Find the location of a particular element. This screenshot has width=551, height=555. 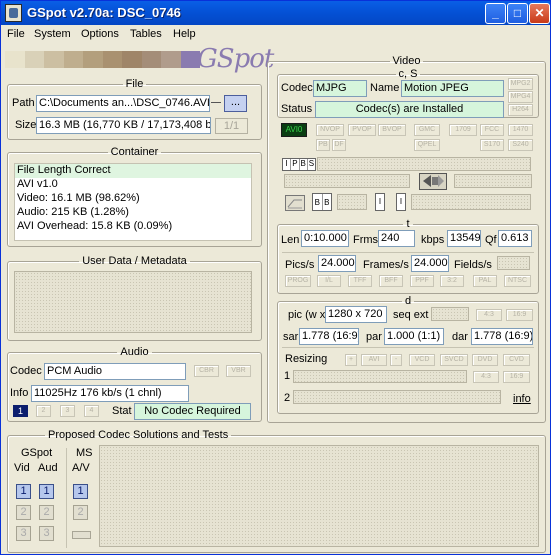

resize-cvd: CVD is located at coordinates (516, 360).